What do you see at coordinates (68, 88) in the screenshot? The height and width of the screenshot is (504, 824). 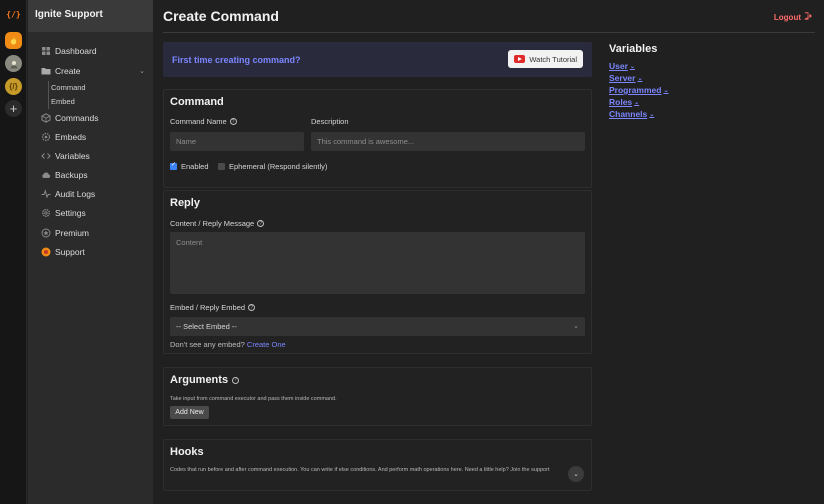 I see `subnav-item-command: Command` at bounding box center [68, 88].